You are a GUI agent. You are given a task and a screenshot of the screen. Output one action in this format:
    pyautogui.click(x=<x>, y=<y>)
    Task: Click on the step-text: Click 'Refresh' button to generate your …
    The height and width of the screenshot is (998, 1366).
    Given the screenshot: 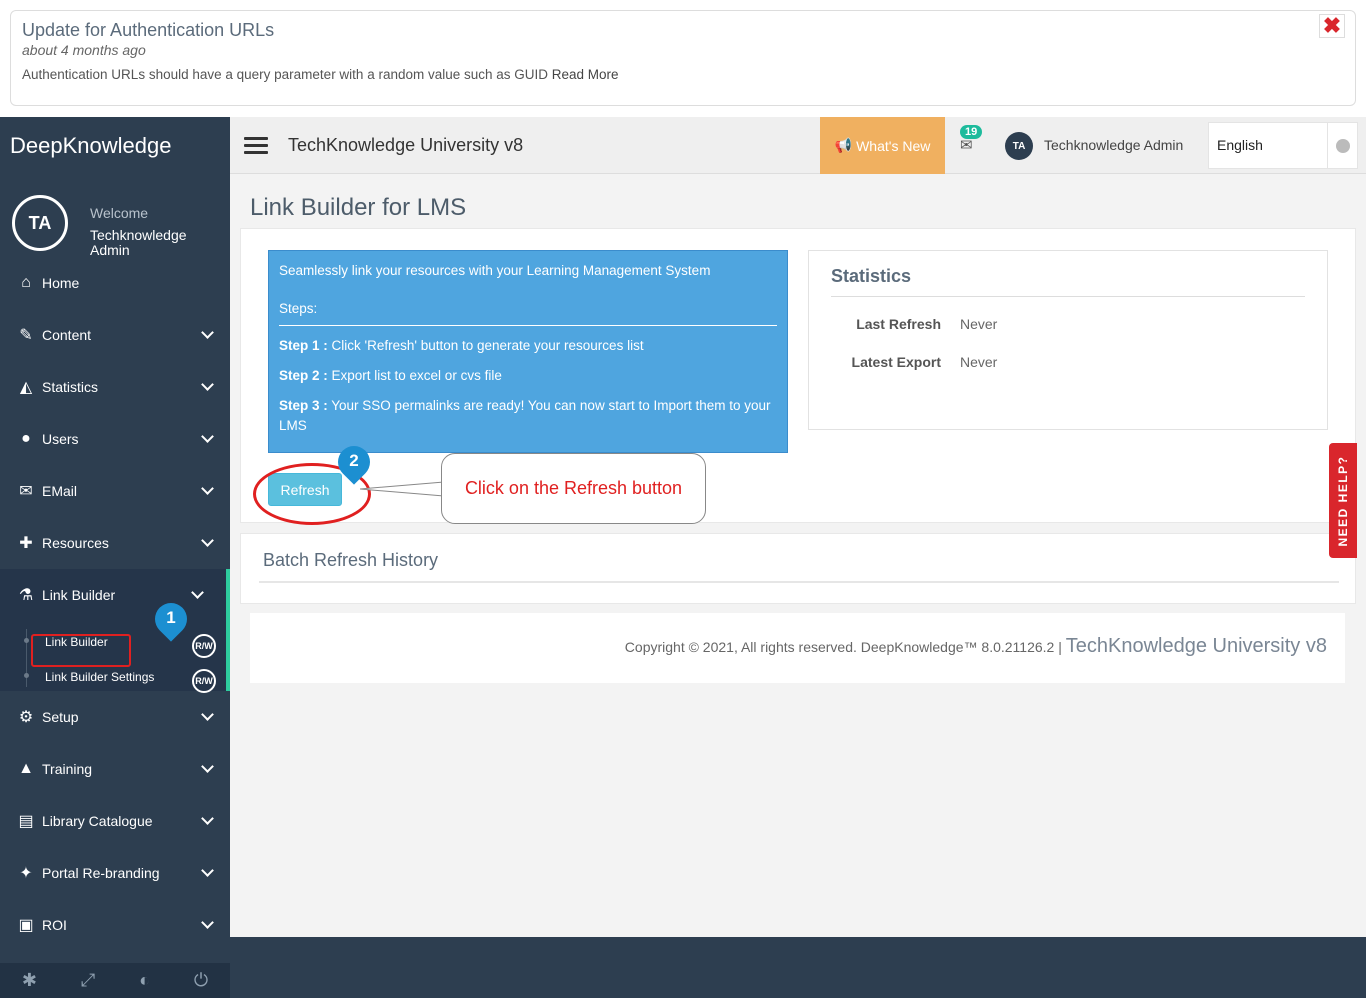 What is the action you would take?
    pyautogui.click(x=485, y=345)
    